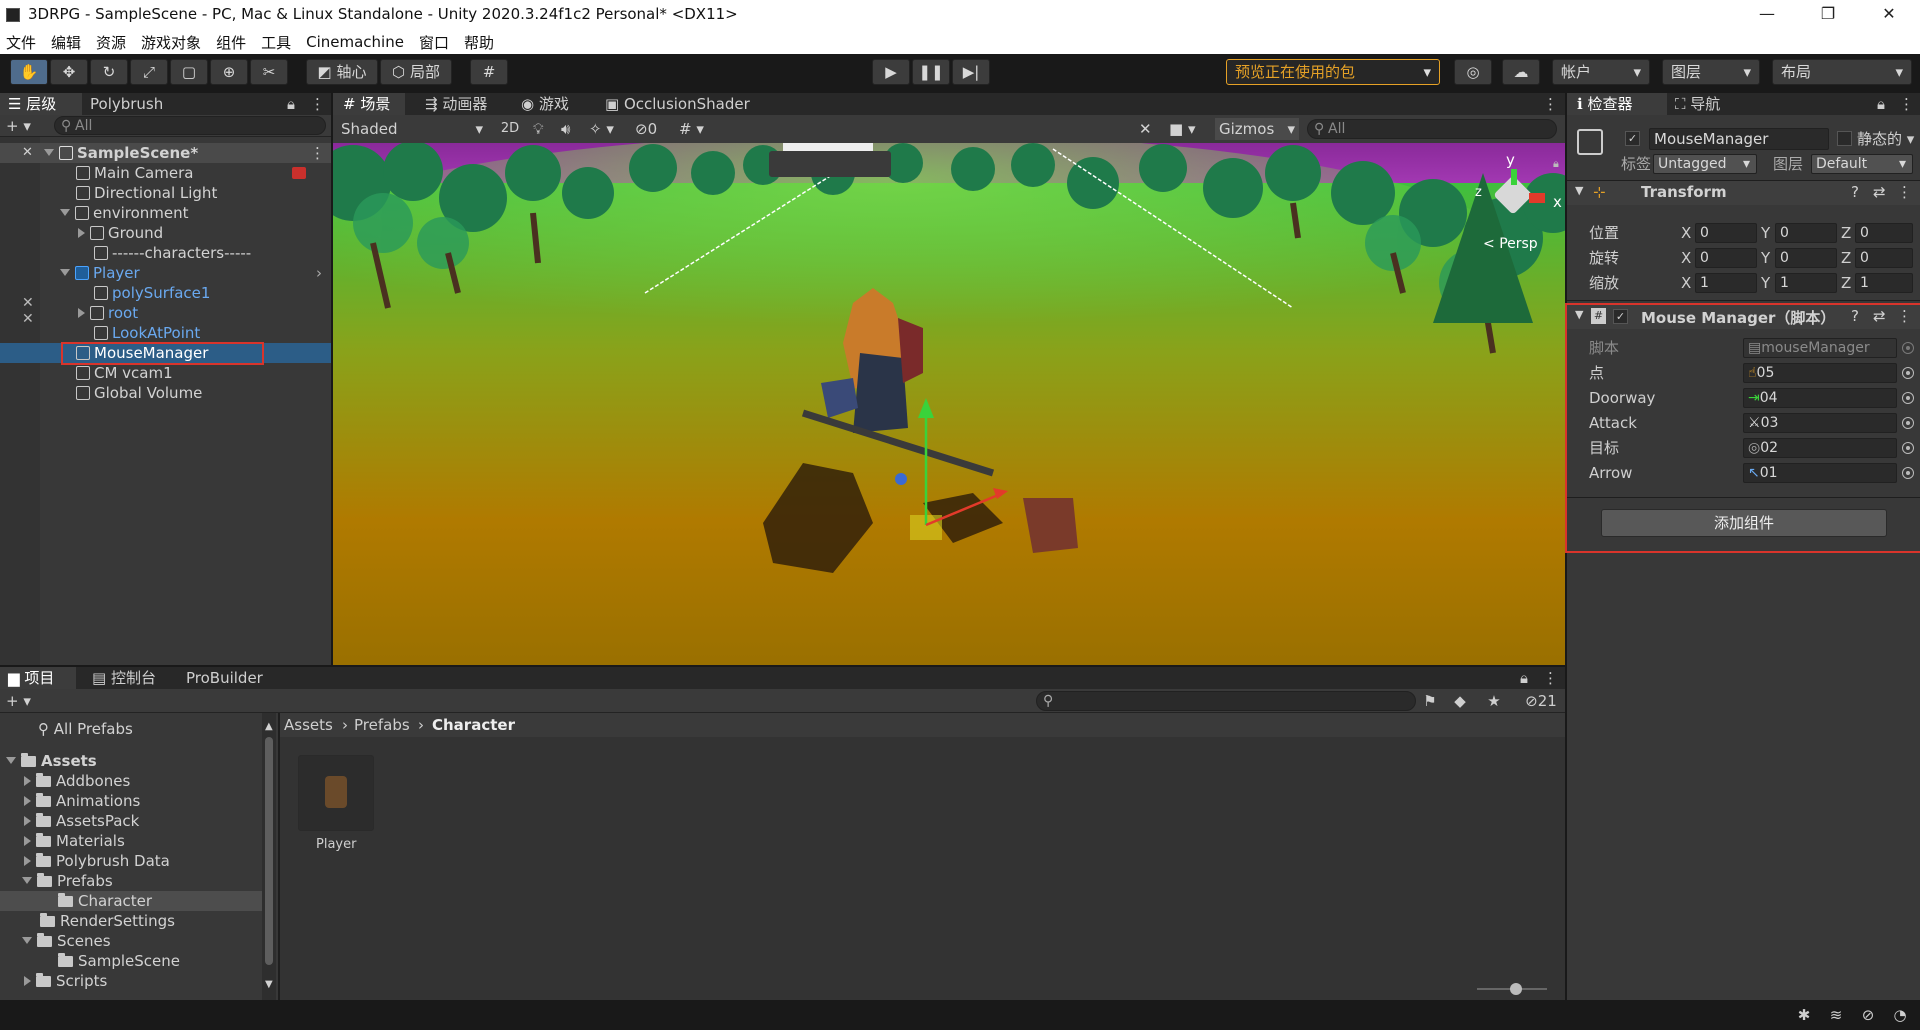  Describe the element at coordinates (434, 42) in the screenshot. I see `menu-window: 窗口` at that location.